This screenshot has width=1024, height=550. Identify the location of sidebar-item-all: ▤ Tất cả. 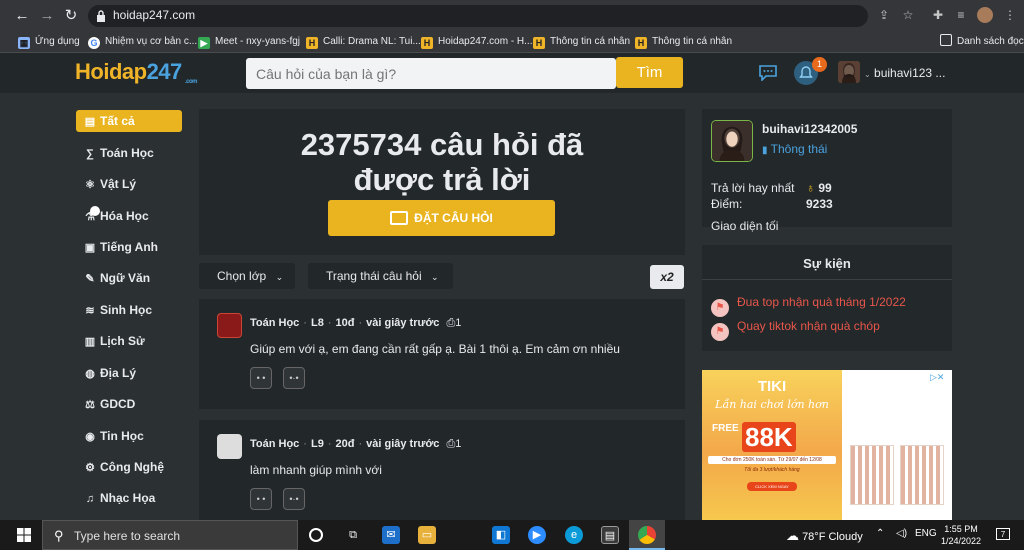
(129, 121).